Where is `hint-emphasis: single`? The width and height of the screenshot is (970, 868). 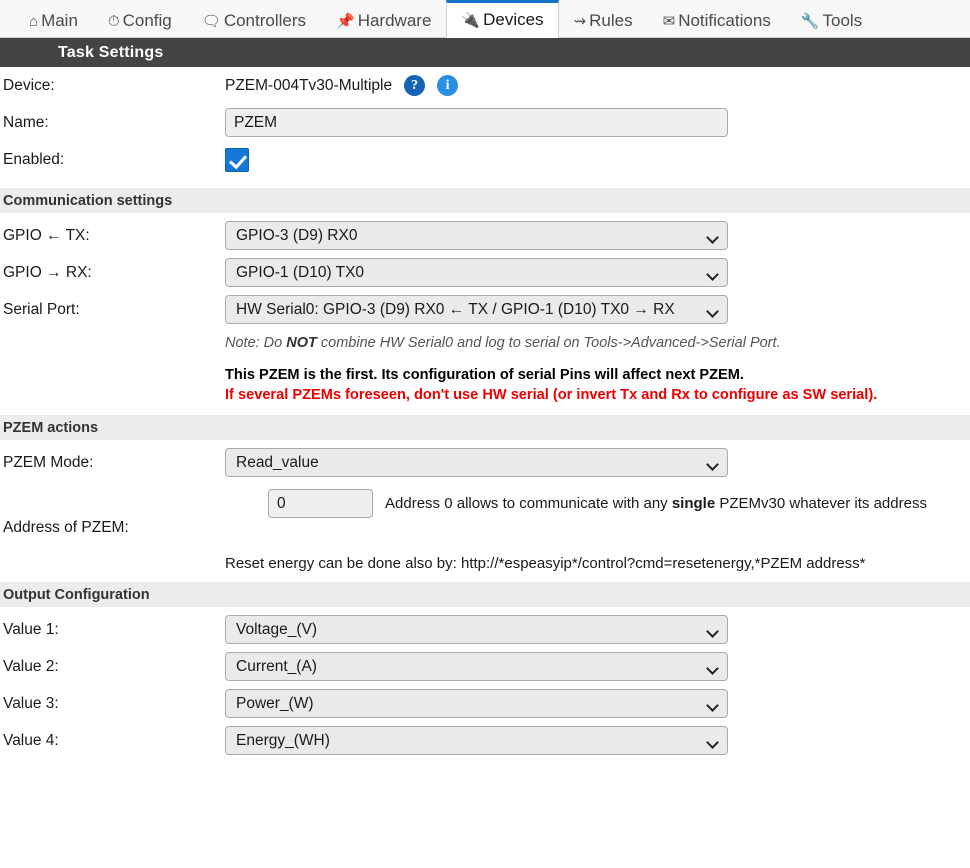 hint-emphasis: single is located at coordinates (693, 504).